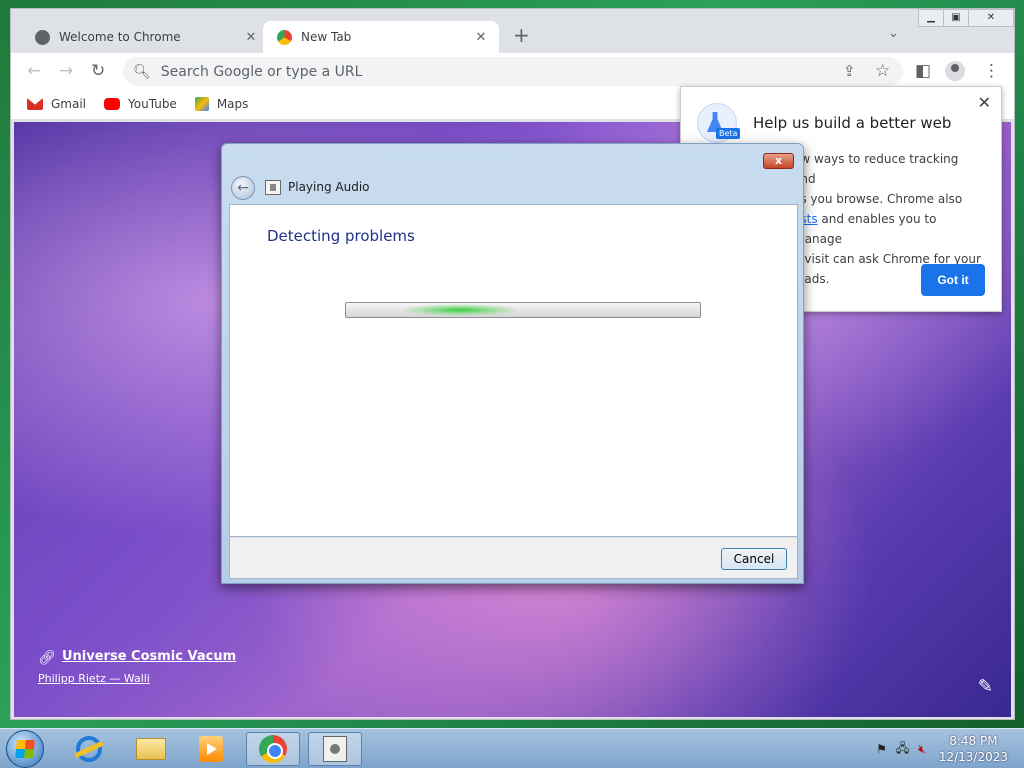  What do you see at coordinates (341, 236) in the screenshot?
I see `dialog-heading: Detecting problems` at bounding box center [341, 236].